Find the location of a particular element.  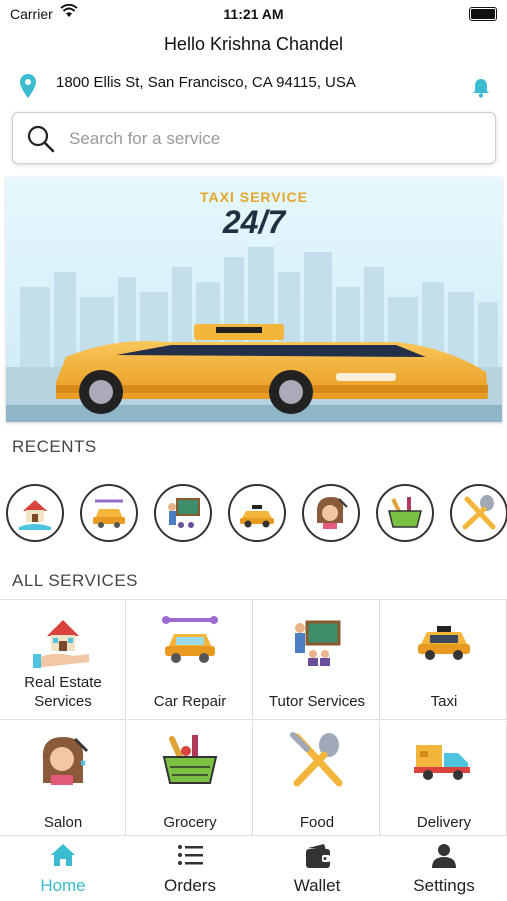

service-grocery: Grocery is located at coordinates (190, 778).